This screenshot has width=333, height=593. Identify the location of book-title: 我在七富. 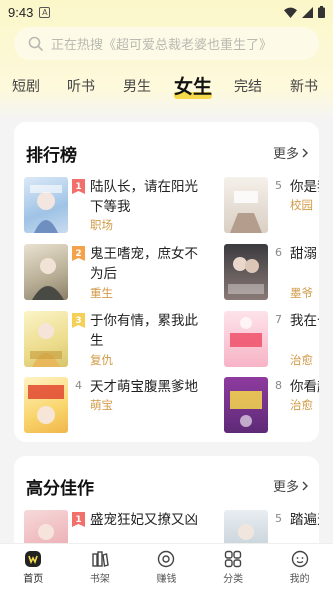
(304, 321).